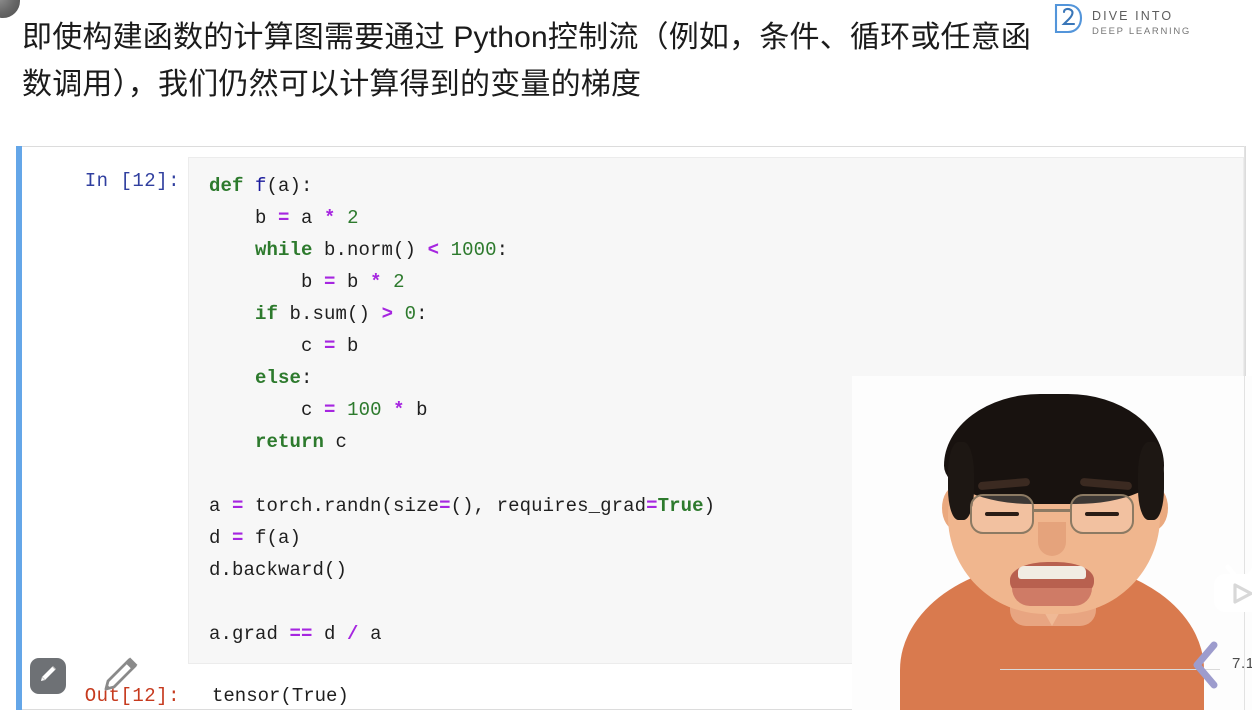  I want to click on pencil-icon, so click(48, 676).